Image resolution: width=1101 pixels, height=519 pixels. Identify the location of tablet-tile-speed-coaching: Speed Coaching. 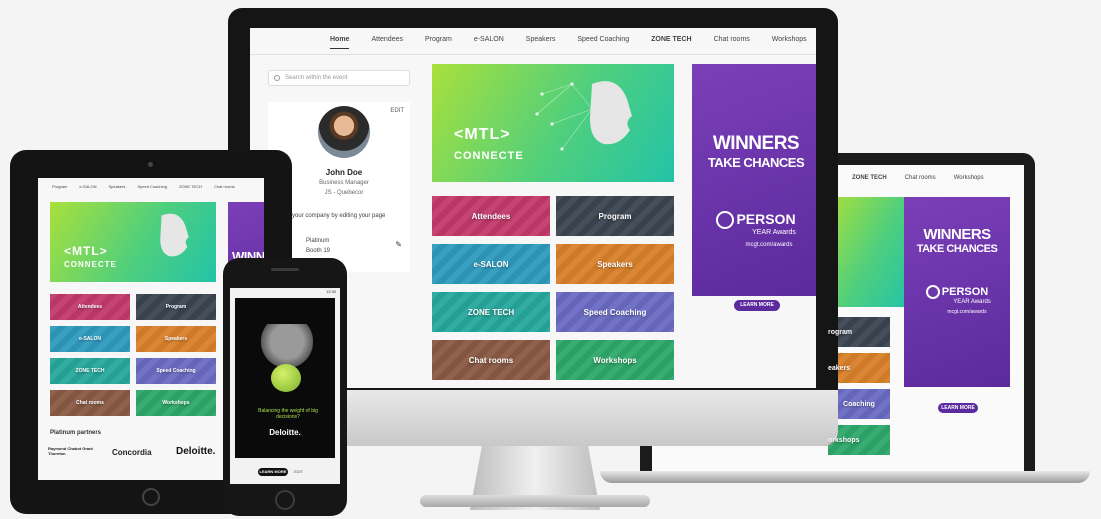
(176, 371).